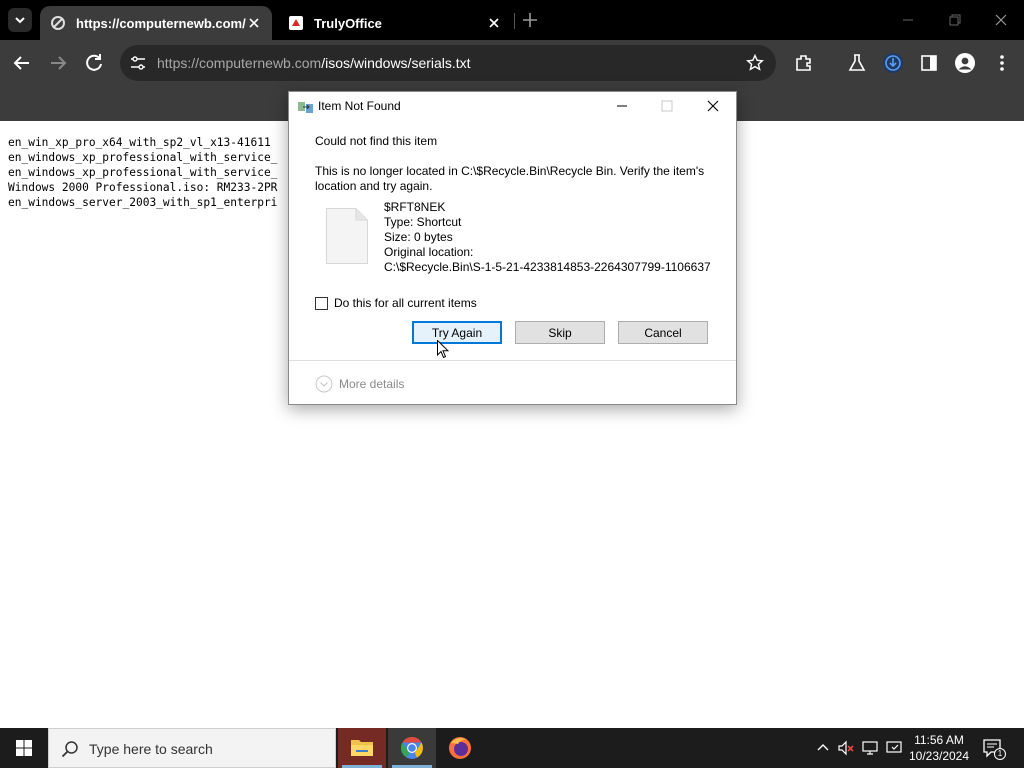 This screenshot has height=768, width=1024. Describe the element at coordinates (955, 20) in the screenshot. I see `restore-window-icon` at that location.